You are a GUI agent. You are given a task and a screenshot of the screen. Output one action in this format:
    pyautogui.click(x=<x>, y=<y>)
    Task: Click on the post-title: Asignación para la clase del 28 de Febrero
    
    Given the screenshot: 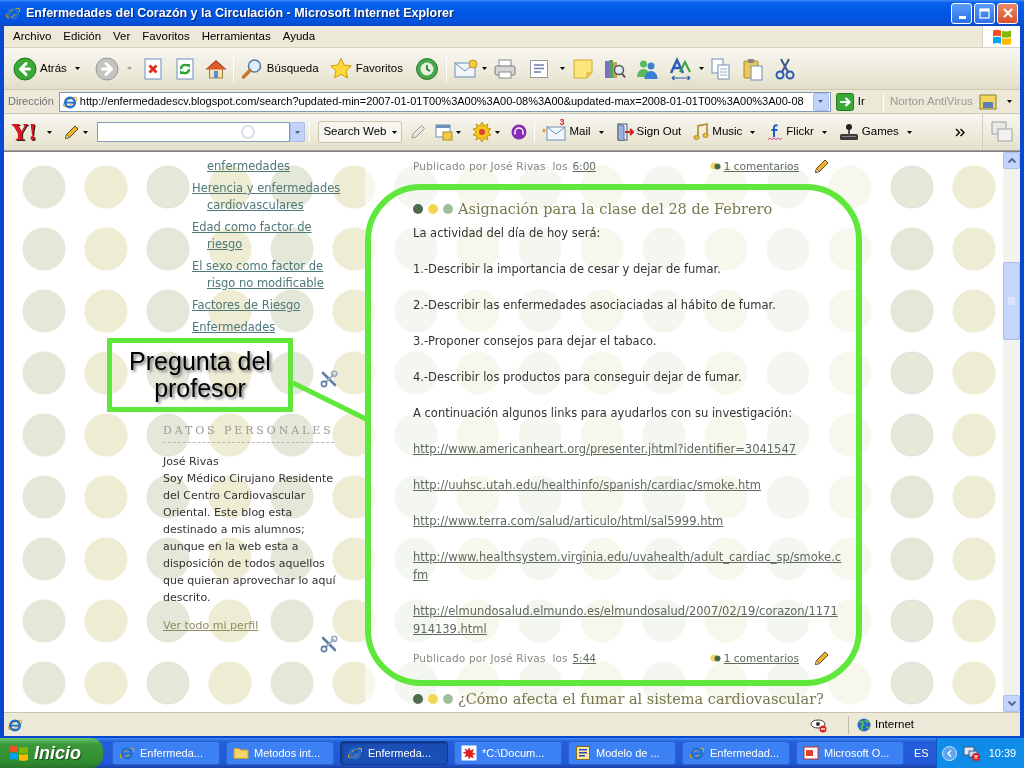 What is the action you would take?
    pyautogui.click(x=615, y=209)
    